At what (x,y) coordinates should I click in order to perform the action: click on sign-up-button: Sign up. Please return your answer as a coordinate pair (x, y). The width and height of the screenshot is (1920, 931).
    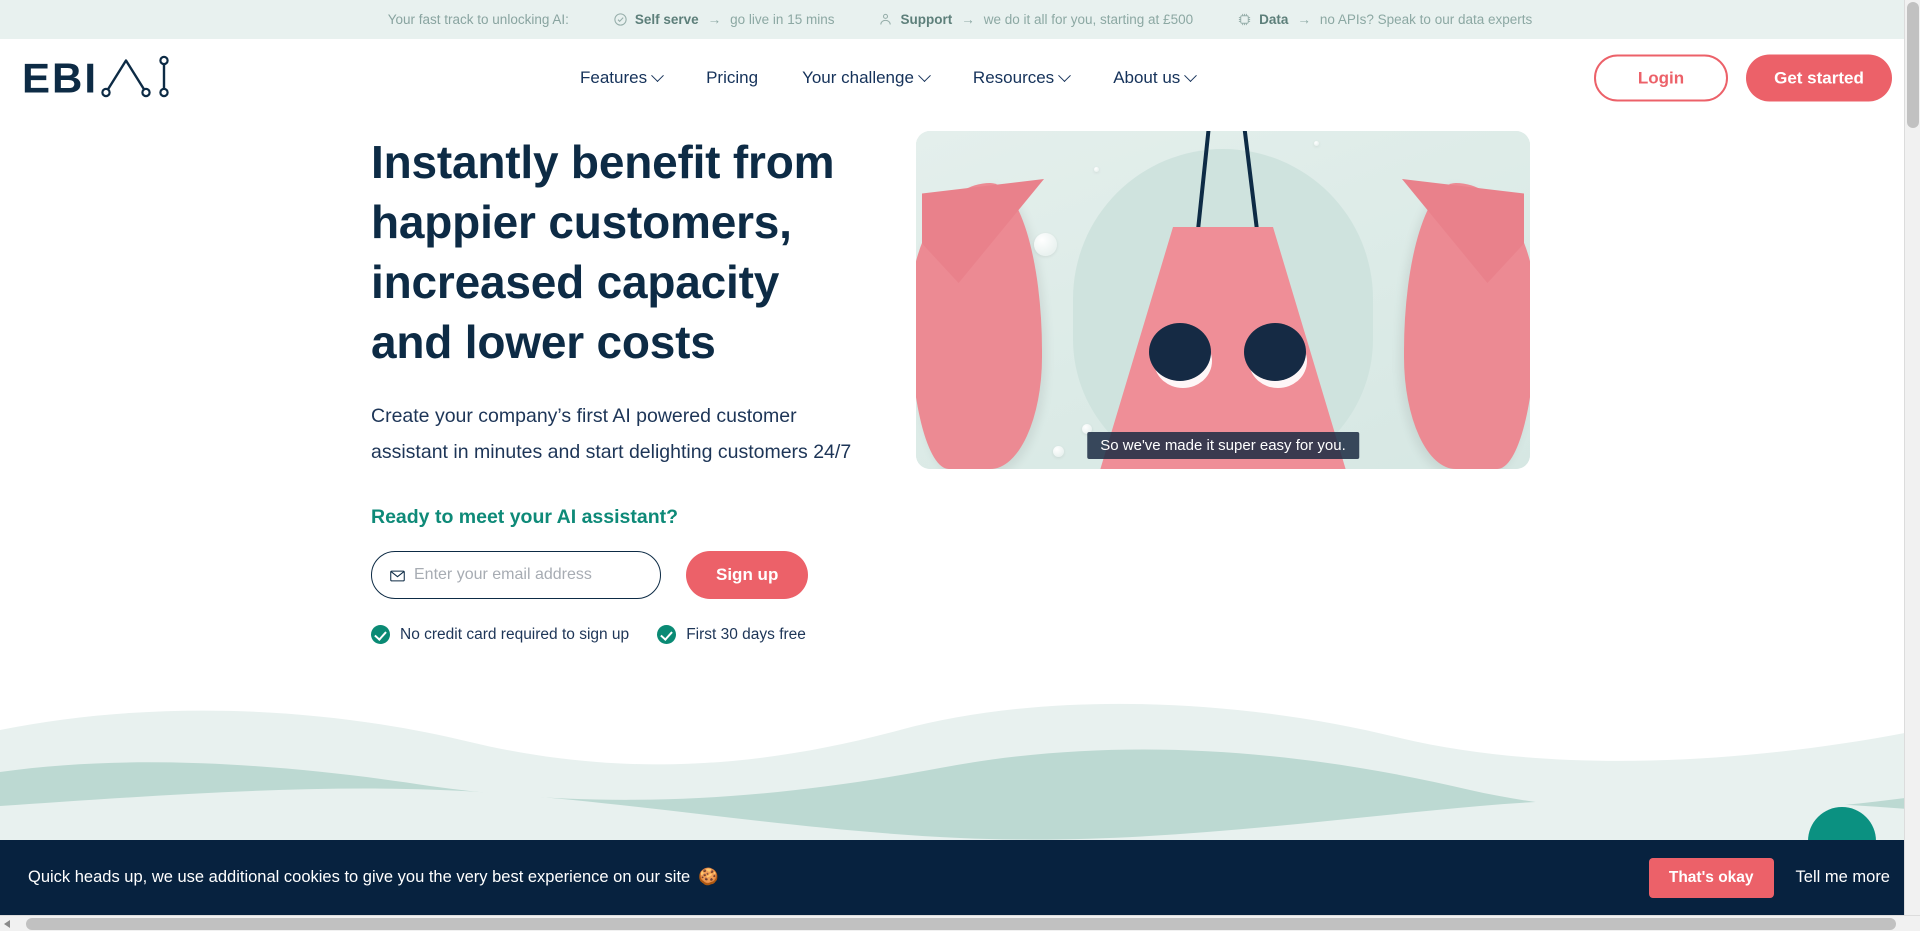
    Looking at the image, I should click on (747, 575).